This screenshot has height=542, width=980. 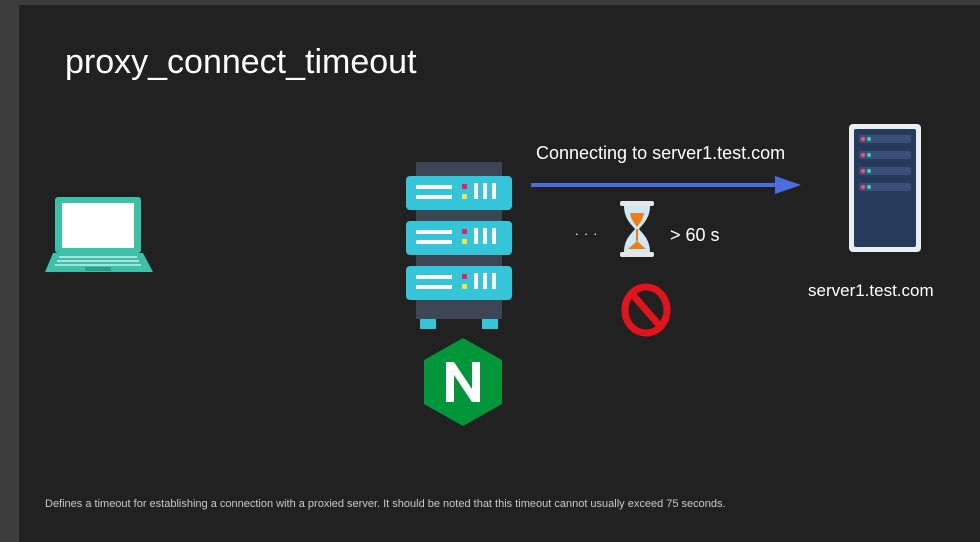 I want to click on wait-dots: . . ., so click(x=587, y=230).